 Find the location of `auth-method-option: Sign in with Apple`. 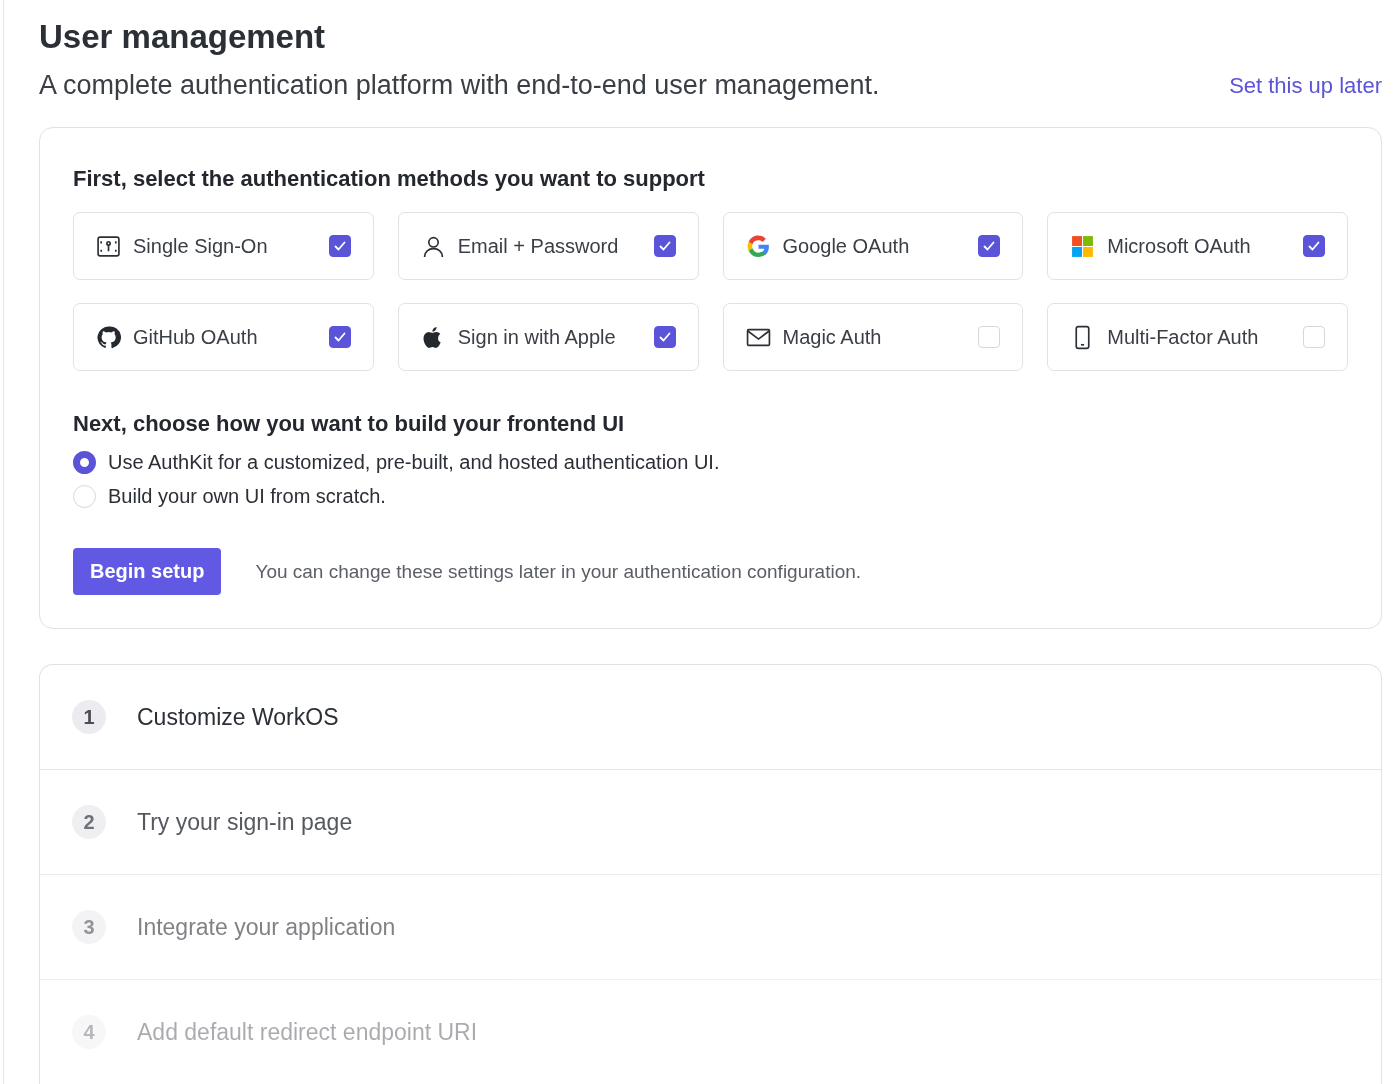

auth-method-option: Sign in with Apple is located at coordinates (548, 337).